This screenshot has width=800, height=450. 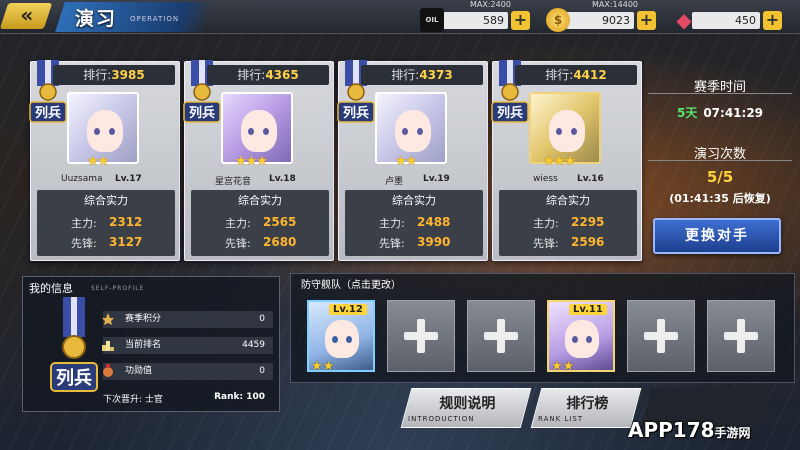 I want to click on rank-value: 3985, so click(x=128, y=75).